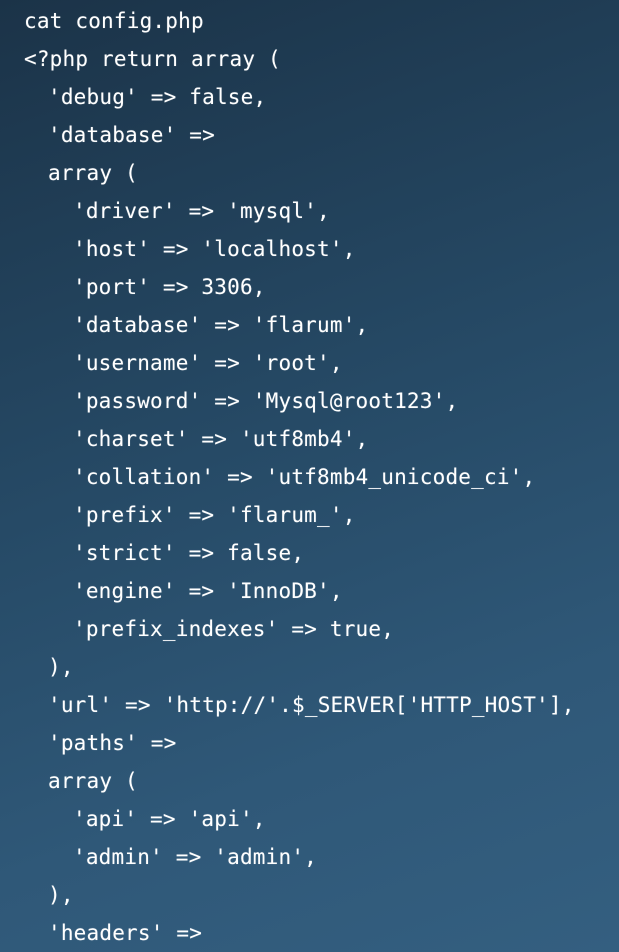 The height and width of the screenshot is (952, 619). What do you see at coordinates (208, 363) in the screenshot?
I see `code-line: 'username' => 'root',` at bounding box center [208, 363].